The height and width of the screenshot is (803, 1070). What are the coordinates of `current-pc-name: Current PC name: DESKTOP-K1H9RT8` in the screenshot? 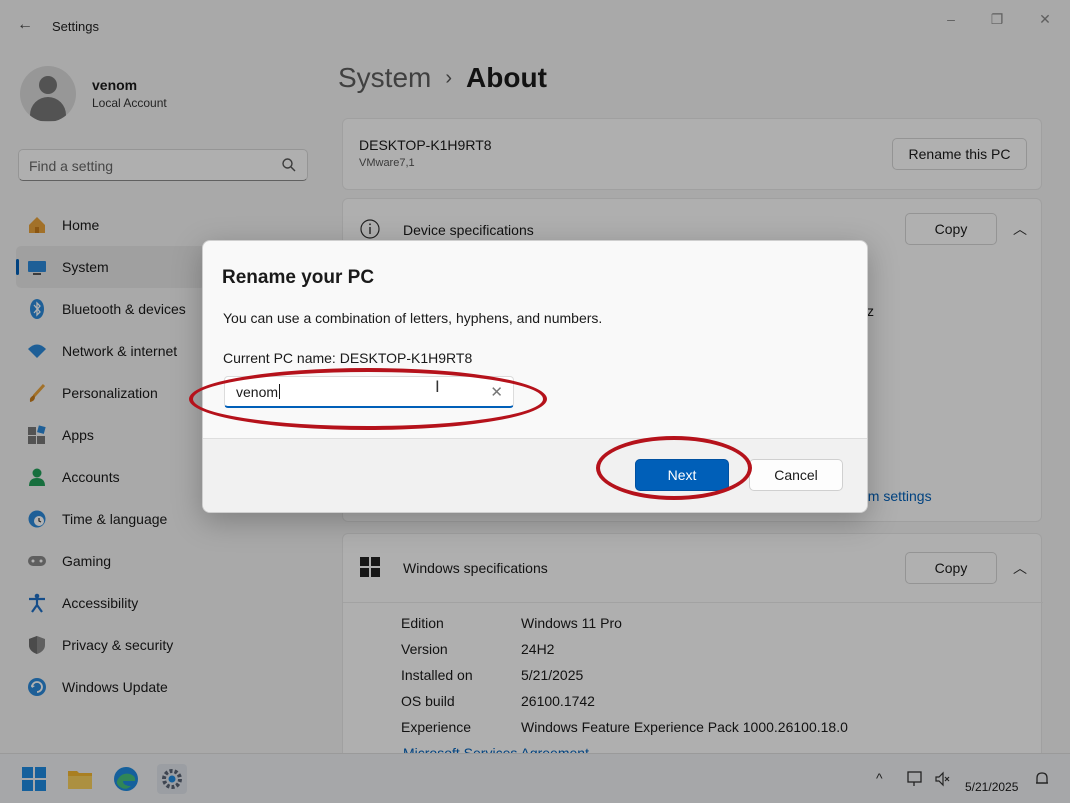 It's located at (348, 358).